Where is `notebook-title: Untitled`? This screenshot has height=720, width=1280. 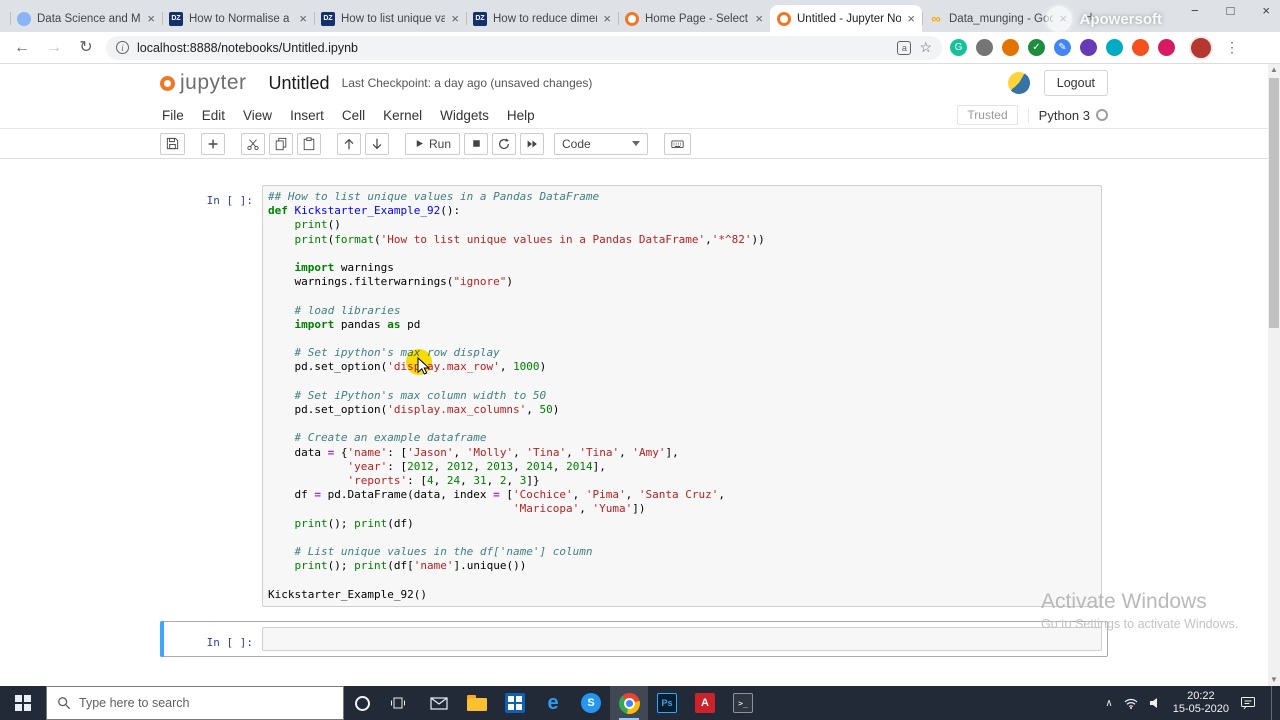 notebook-title: Untitled is located at coordinates (299, 83).